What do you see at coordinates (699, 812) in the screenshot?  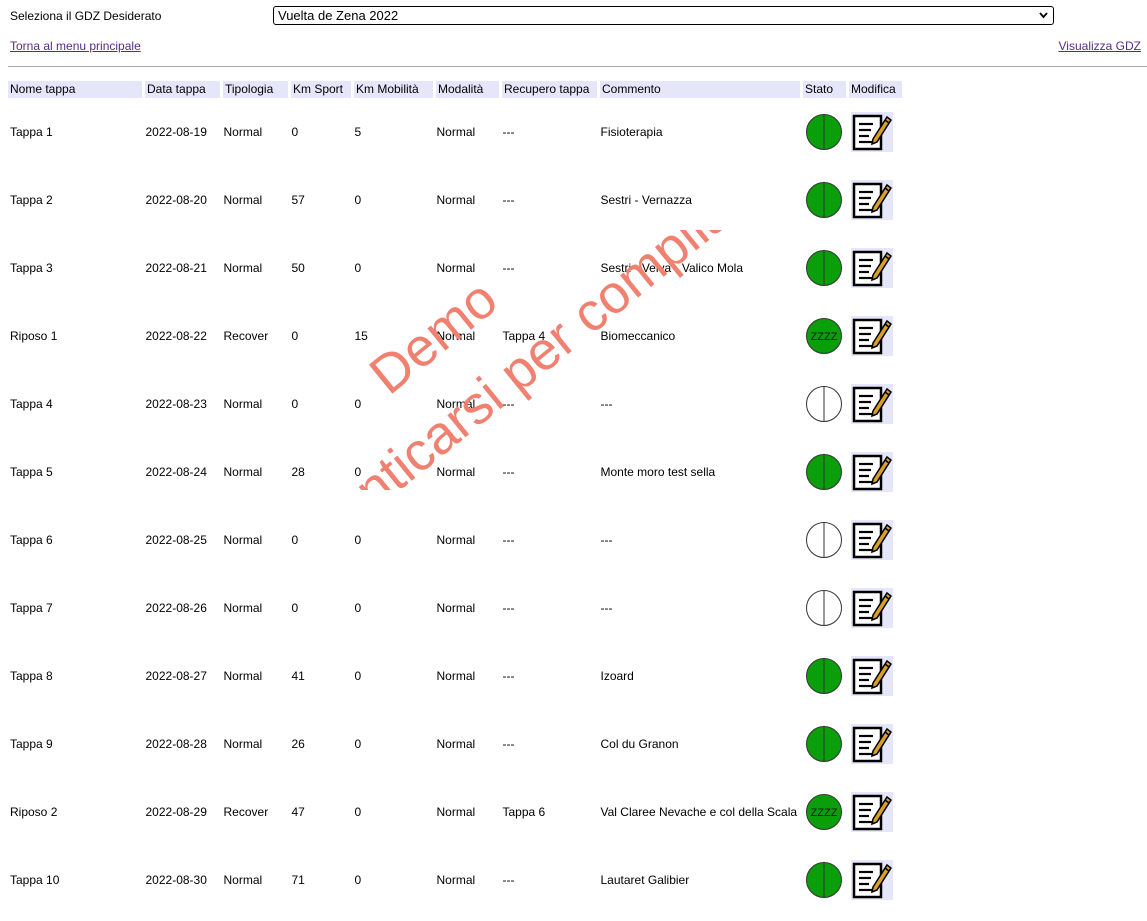 I see `stage-comment: Val Claree Nevache e col della Scala` at bounding box center [699, 812].